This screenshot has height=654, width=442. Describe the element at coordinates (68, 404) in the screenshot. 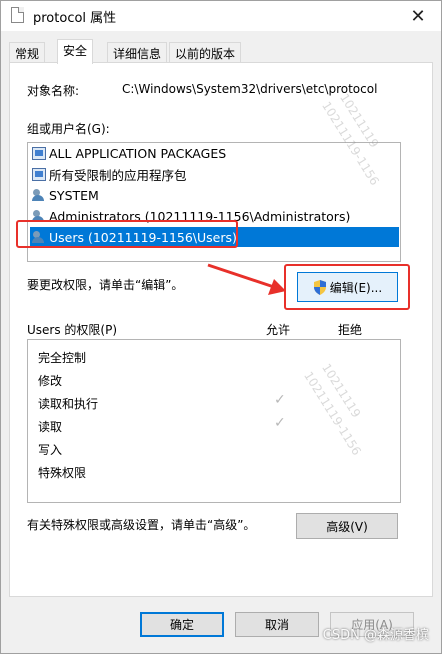

I see `permission-row-label: 读取和执行` at that location.